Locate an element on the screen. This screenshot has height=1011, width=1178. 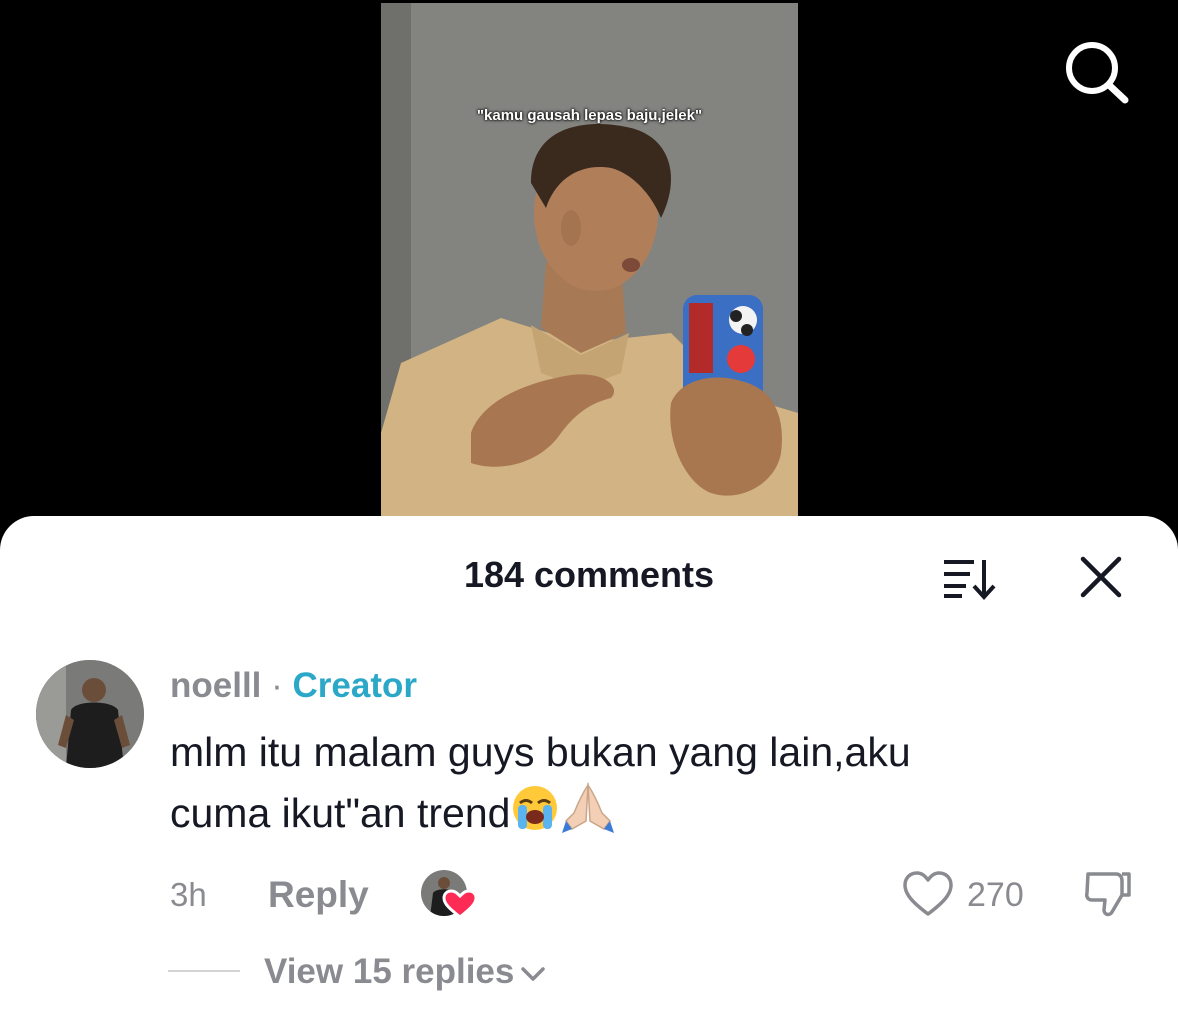
comment-time: 3h is located at coordinates (188, 894).